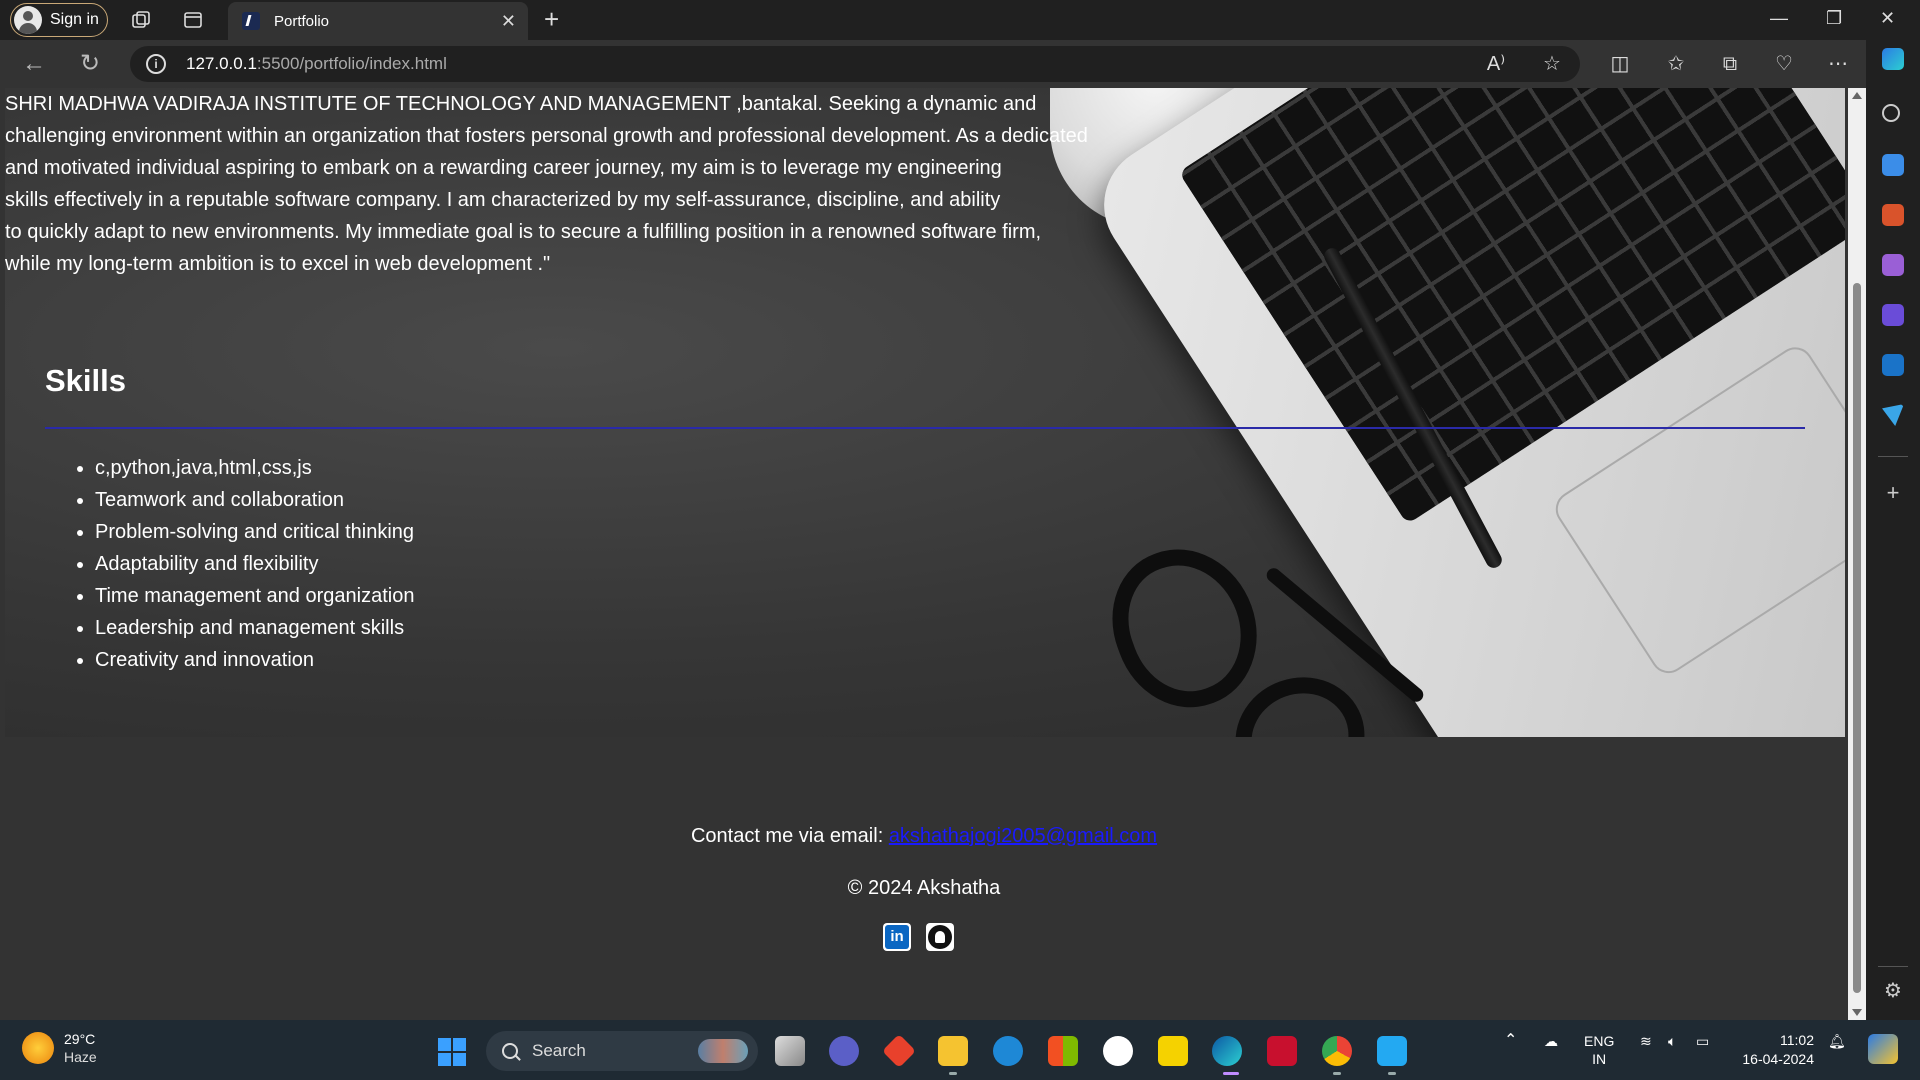  I want to click on shopping-tag-icon, so click(1893, 165).